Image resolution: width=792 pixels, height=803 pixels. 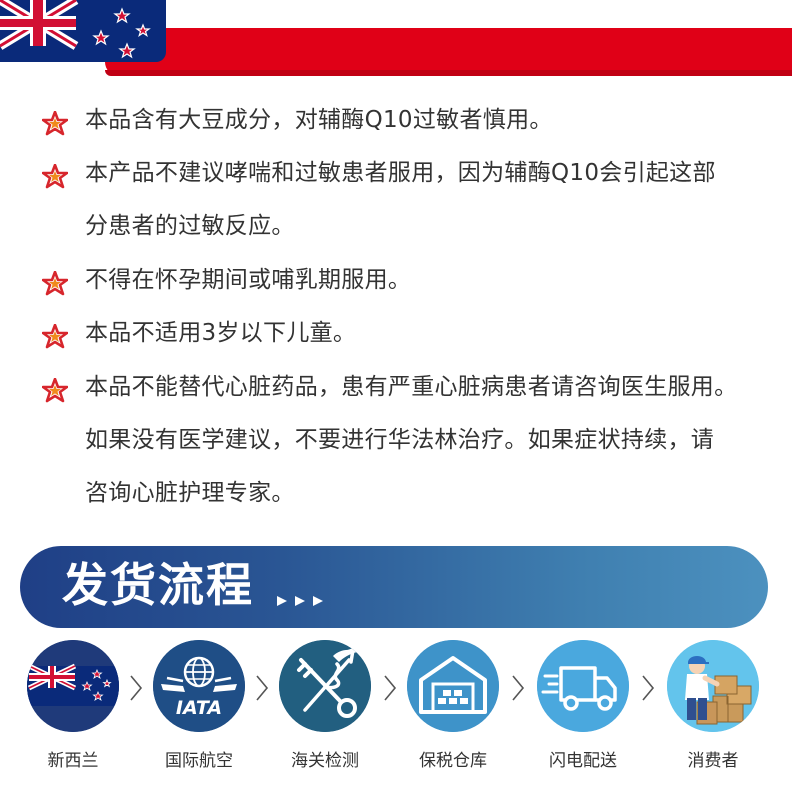 I want to click on step-delivery: 闪电配送, so click(x=583, y=715).